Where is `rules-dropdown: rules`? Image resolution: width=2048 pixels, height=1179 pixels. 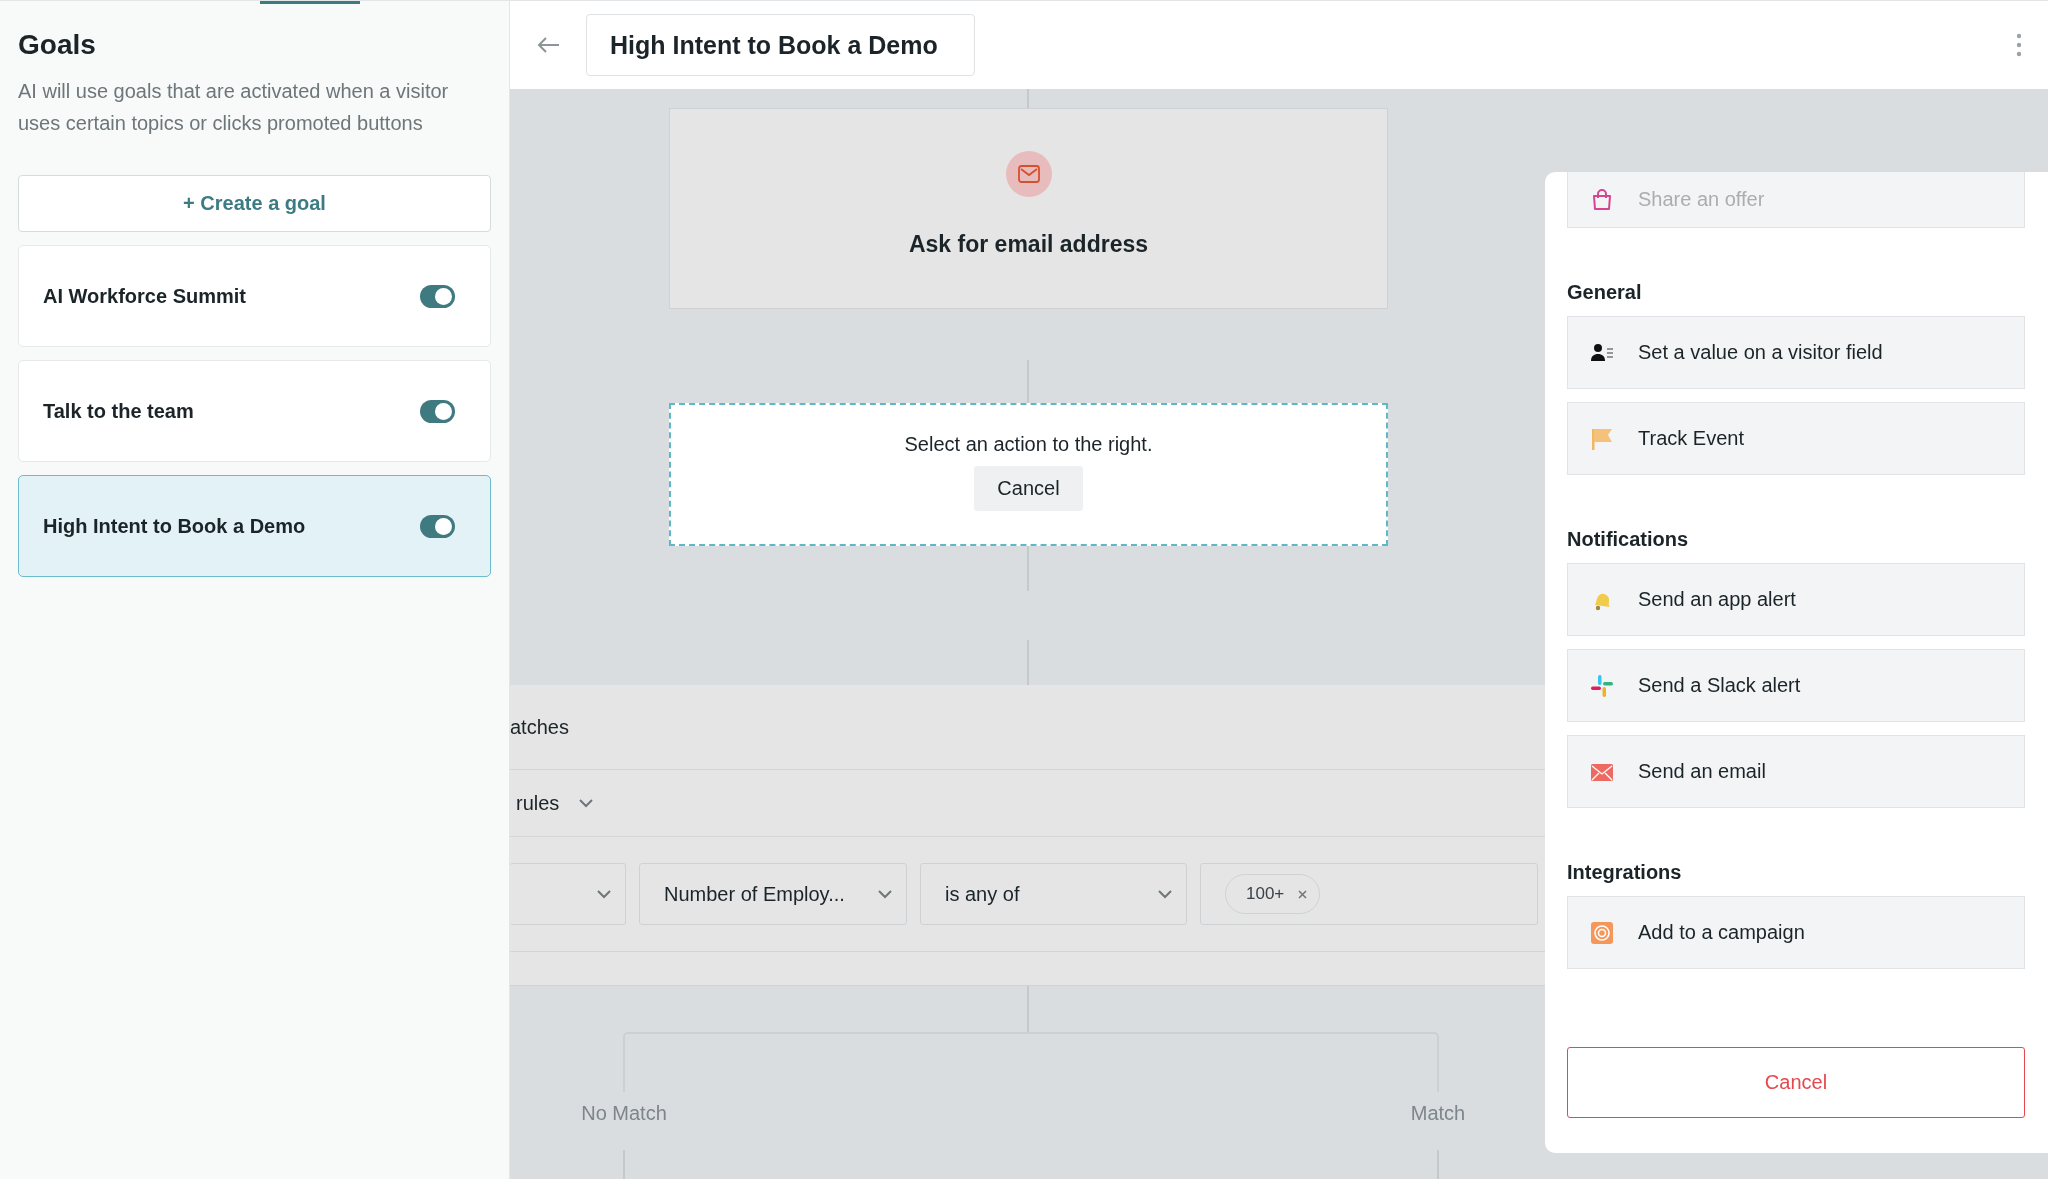
rules-dropdown: rules is located at coordinates (538, 803).